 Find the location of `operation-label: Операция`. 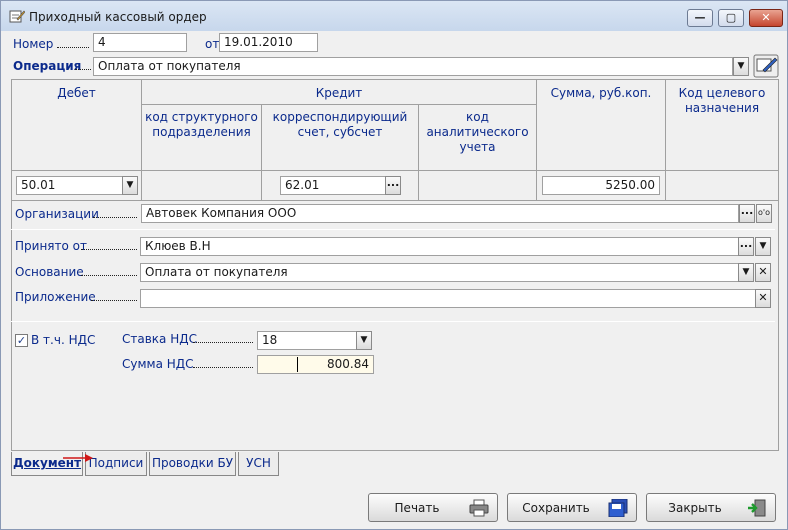

operation-label: Операция is located at coordinates (47, 66).